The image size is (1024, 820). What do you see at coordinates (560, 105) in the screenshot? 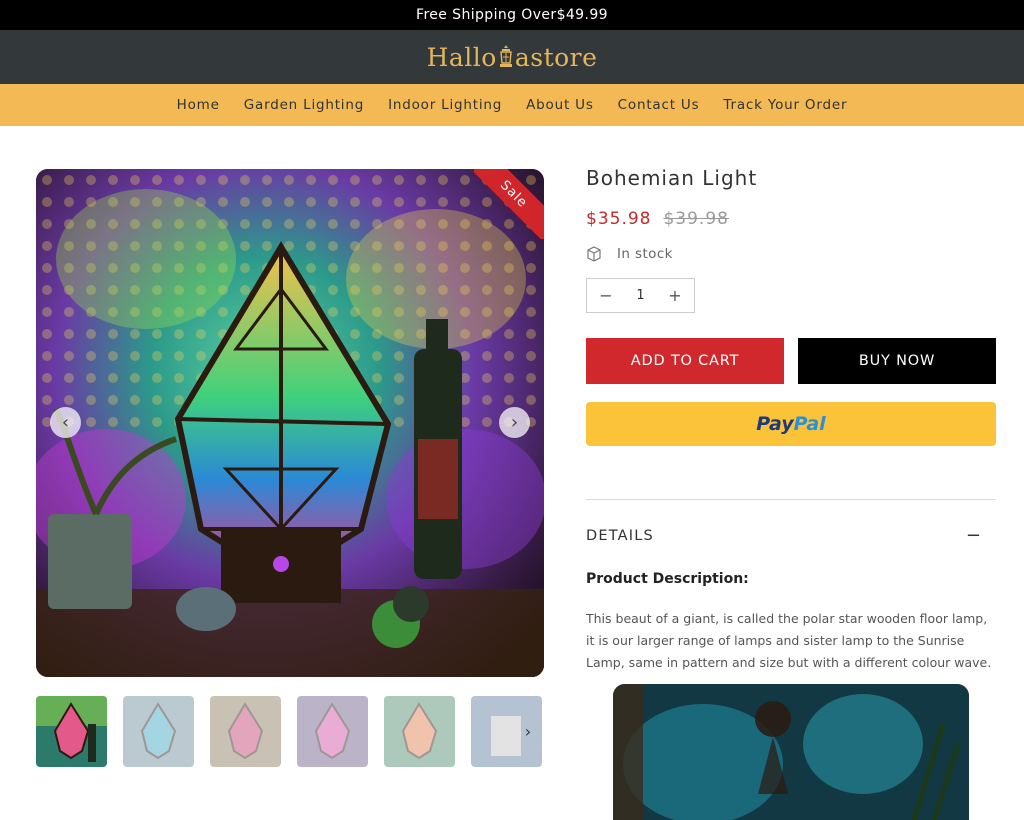
I see `nav-about-us: About Us` at bounding box center [560, 105].